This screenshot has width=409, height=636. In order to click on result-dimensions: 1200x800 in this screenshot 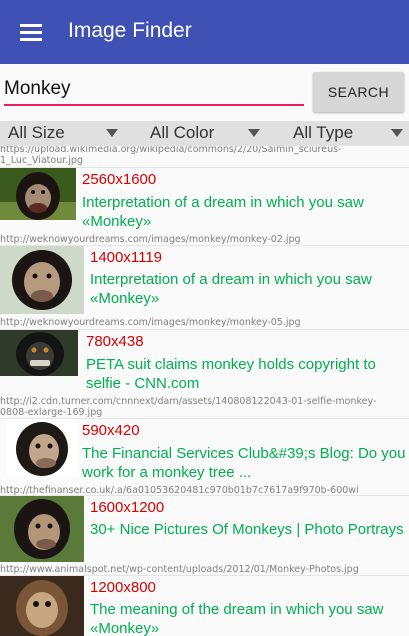, I will do `click(123, 587)`.